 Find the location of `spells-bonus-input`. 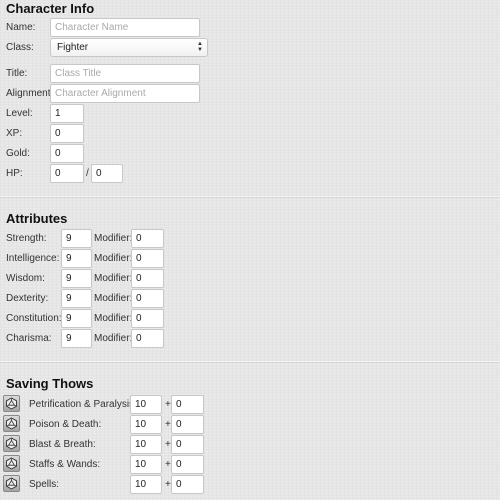

spells-bonus-input is located at coordinates (187, 484).